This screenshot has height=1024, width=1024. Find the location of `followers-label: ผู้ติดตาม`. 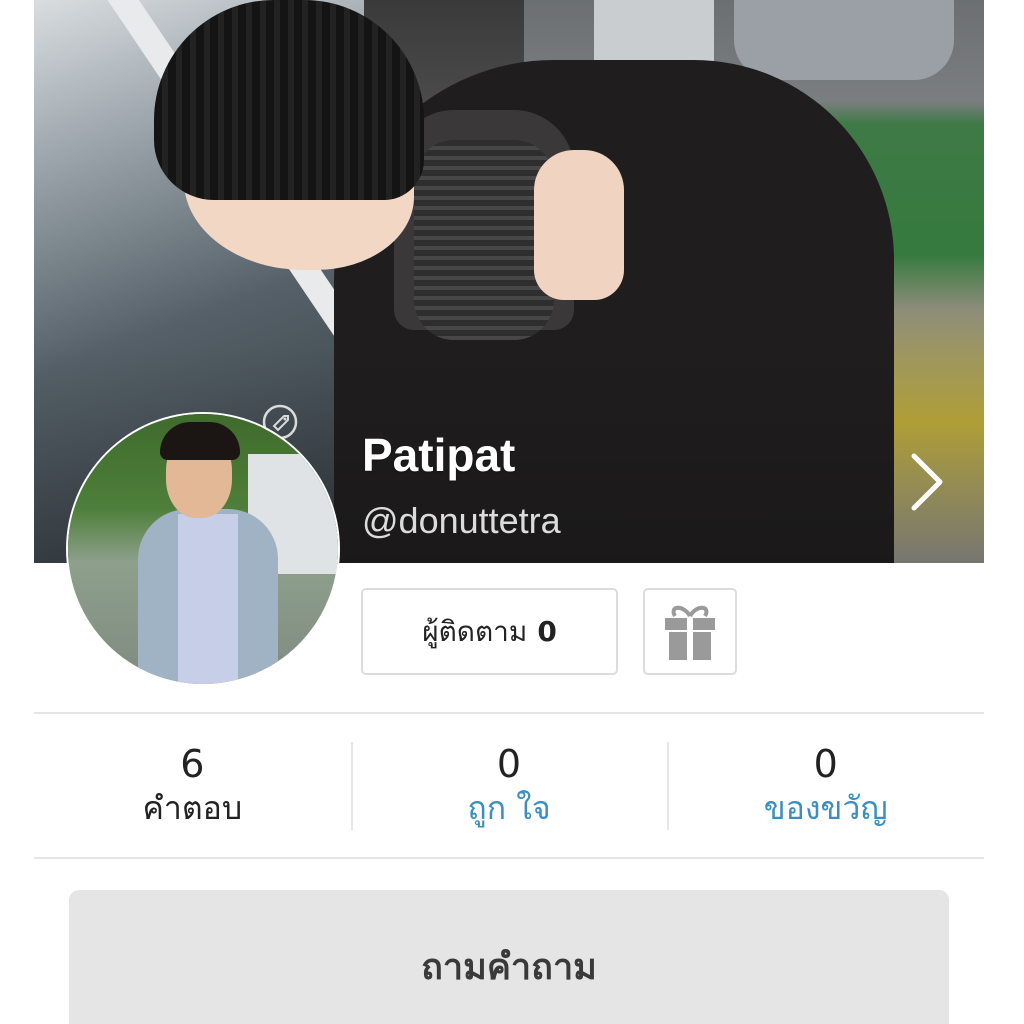

followers-label: ผู้ติดตาม is located at coordinates (475, 631).